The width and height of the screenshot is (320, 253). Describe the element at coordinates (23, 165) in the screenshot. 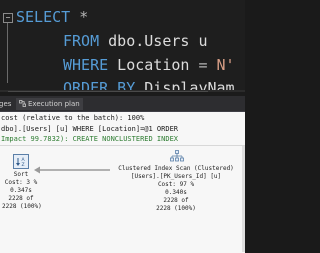

I see `svg-text: Z` at that location.